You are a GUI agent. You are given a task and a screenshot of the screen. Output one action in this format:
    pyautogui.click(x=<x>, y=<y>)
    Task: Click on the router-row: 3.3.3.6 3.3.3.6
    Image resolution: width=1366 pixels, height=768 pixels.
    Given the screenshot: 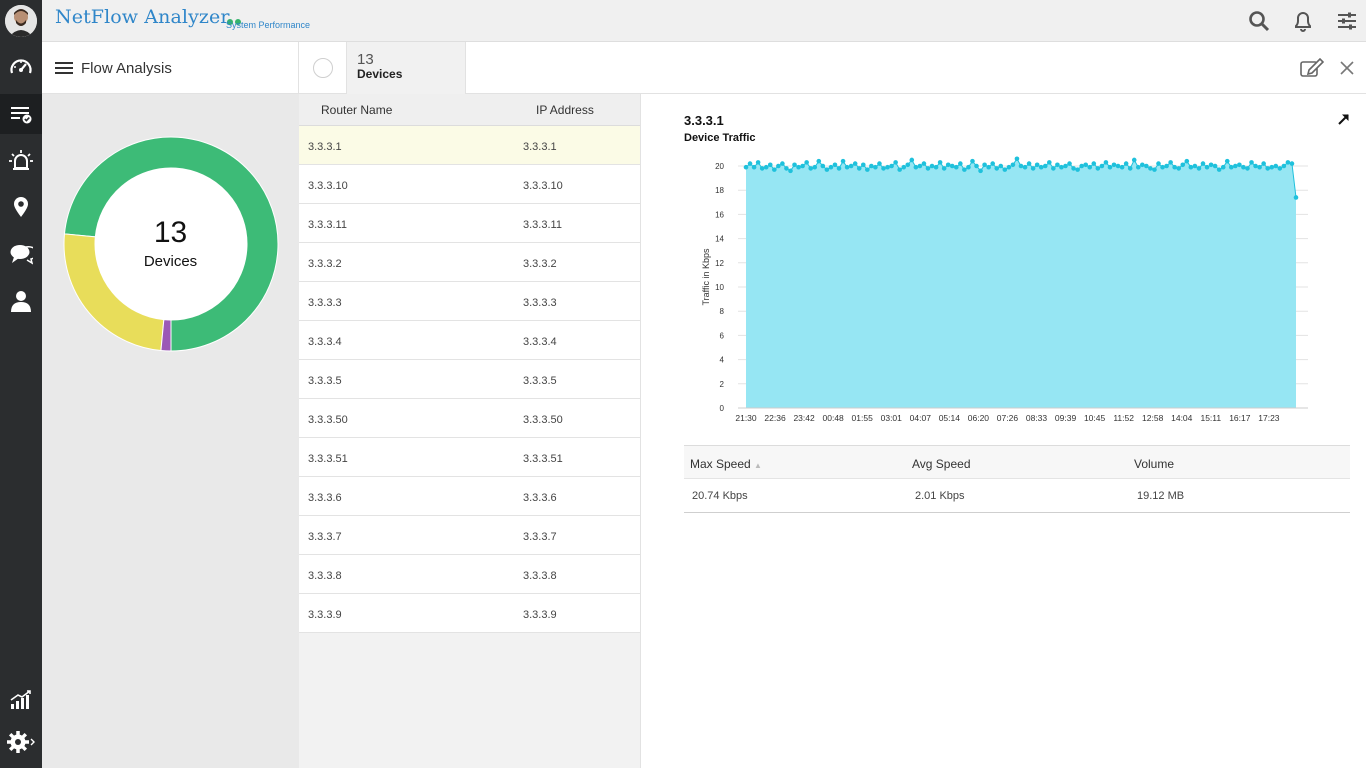 What is the action you would take?
    pyautogui.click(x=469, y=496)
    